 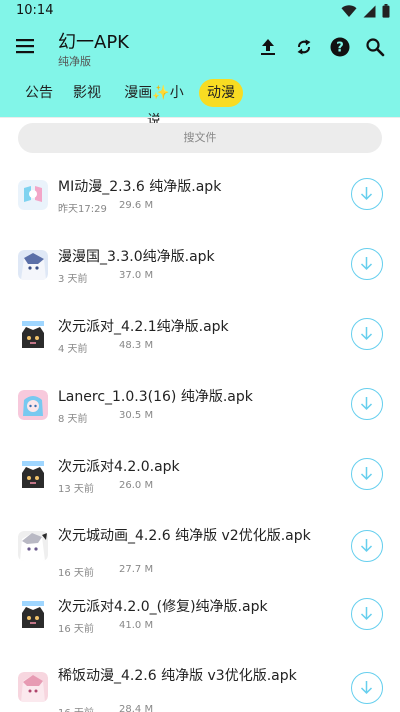 I want to click on status-time: 10:14, so click(x=35, y=10).